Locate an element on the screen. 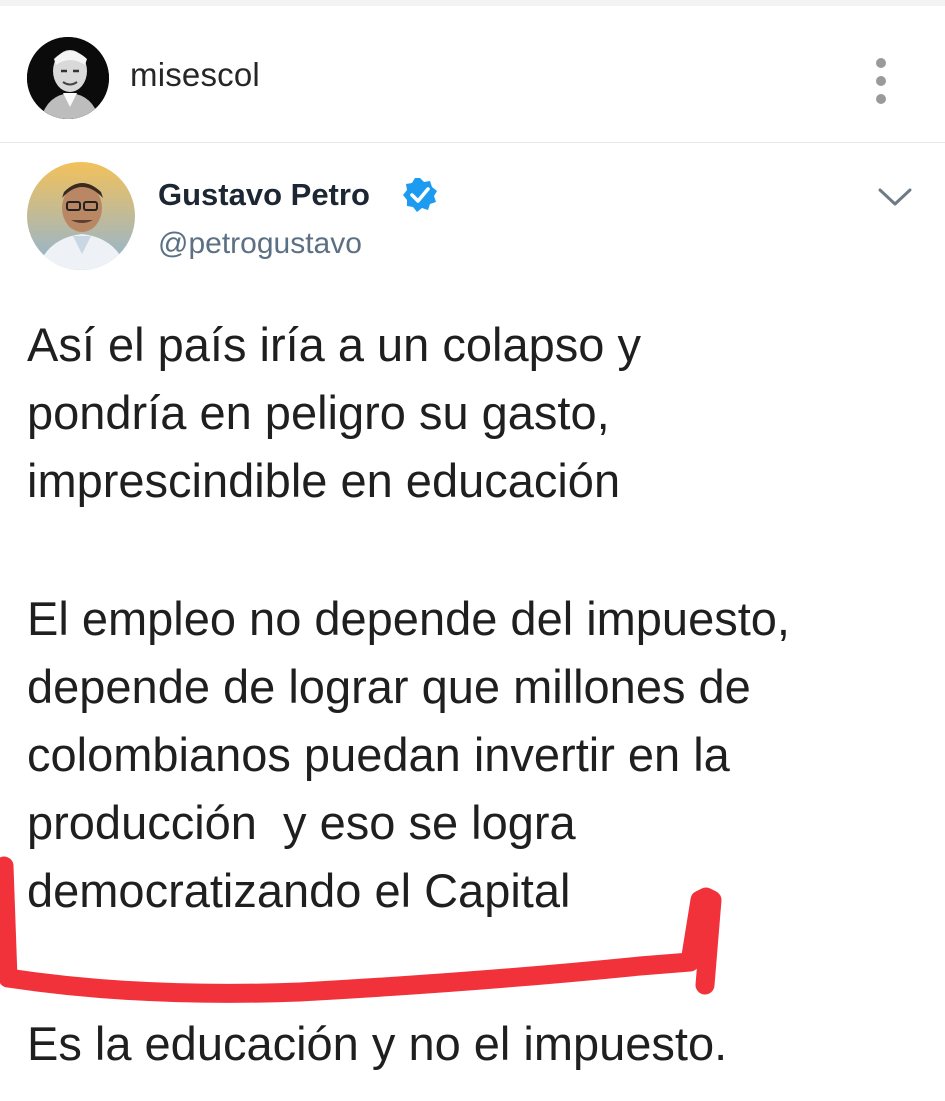 The width and height of the screenshot is (945, 1101). red-underline-annotation is located at coordinates (361, 929).